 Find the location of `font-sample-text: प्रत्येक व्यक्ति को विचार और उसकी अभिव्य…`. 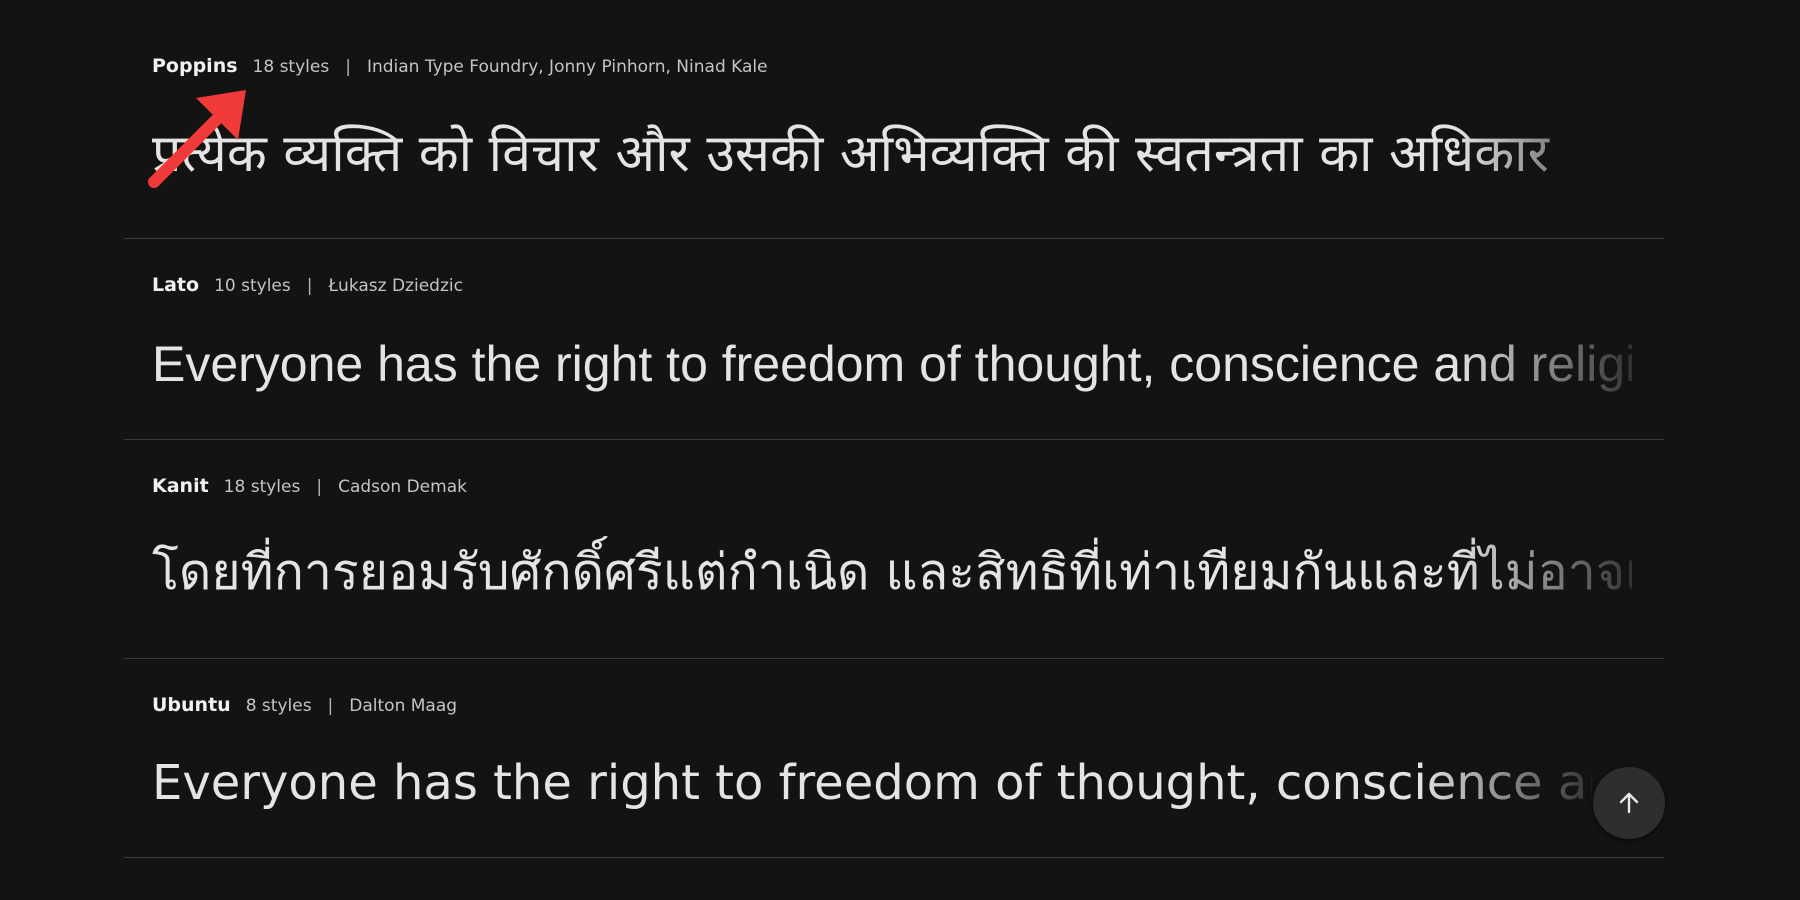

font-sample-text: प्रत्येक व्यक्ति को विचार और उसकी अभिव्य… is located at coordinates (892, 154).